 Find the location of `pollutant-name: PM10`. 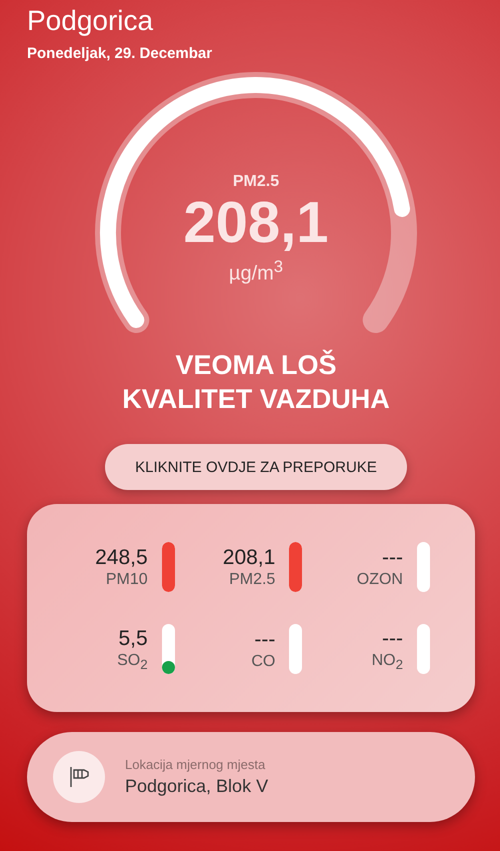

pollutant-name: PM10 is located at coordinates (127, 580).